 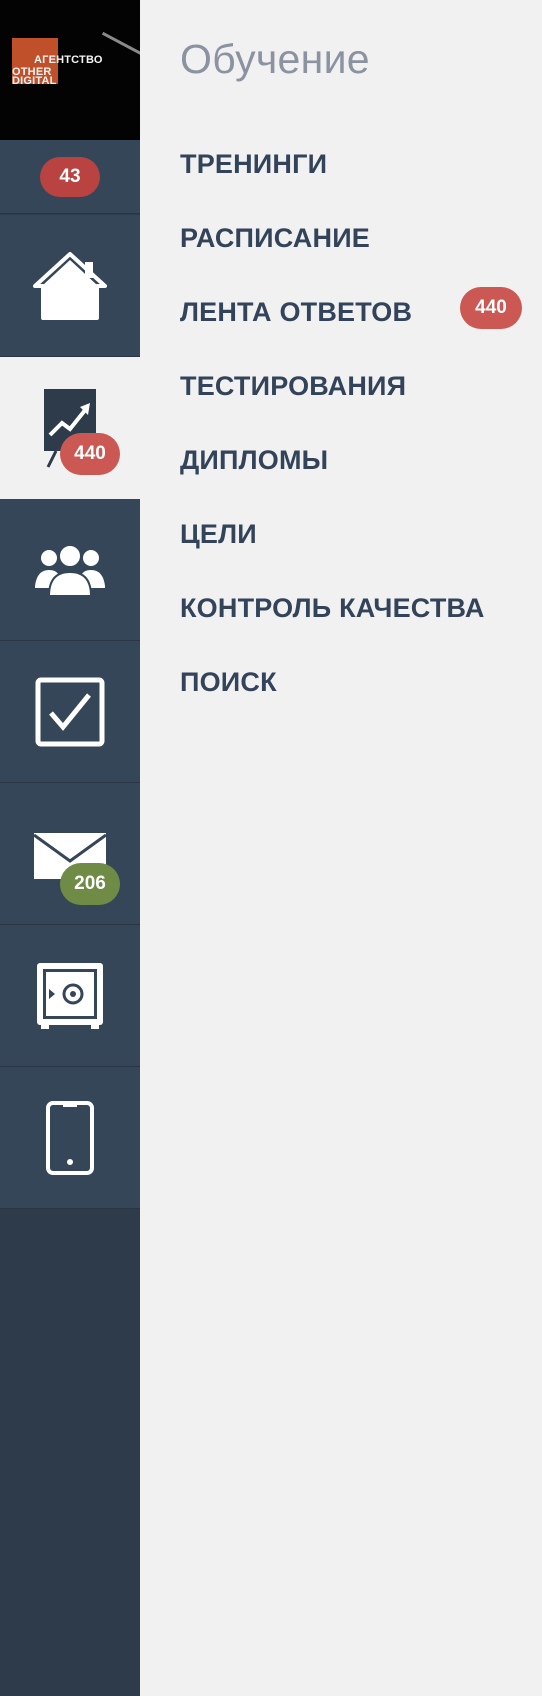 What do you see at coordinates (491, 308) in the screenshot?
I see `answers-feed-count-badge: 440` at bounding box center [491, 308].